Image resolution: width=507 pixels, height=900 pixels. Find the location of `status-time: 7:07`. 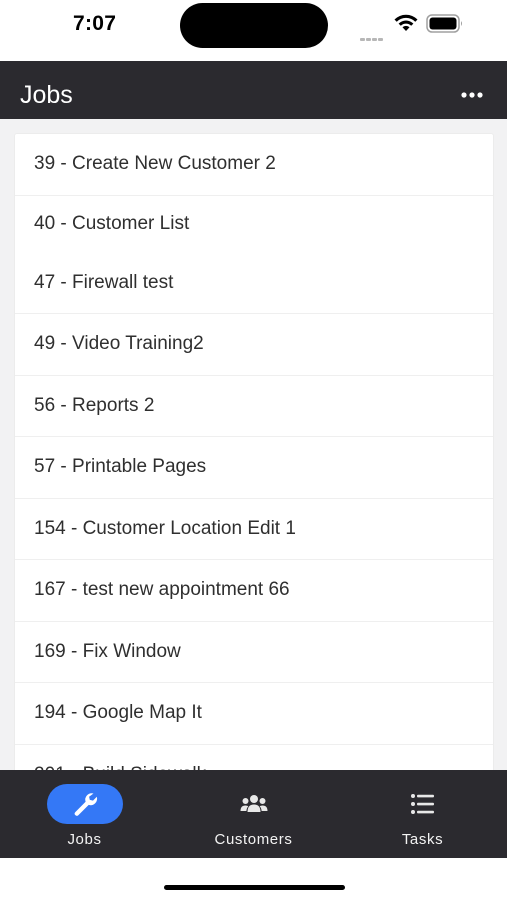

status-time: 7:07 is located at coordinates (95, 23).